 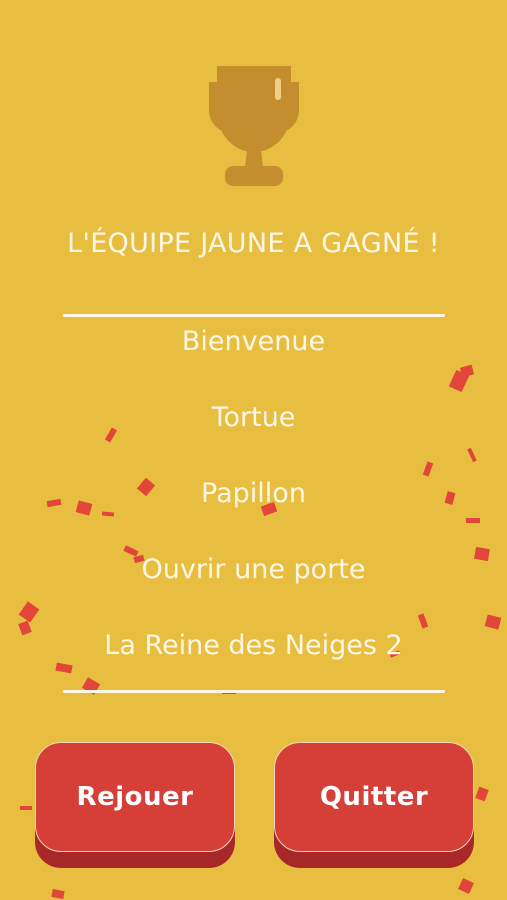 I want to click on replay-button-face: Rejouer, so click(x=135, y=797).